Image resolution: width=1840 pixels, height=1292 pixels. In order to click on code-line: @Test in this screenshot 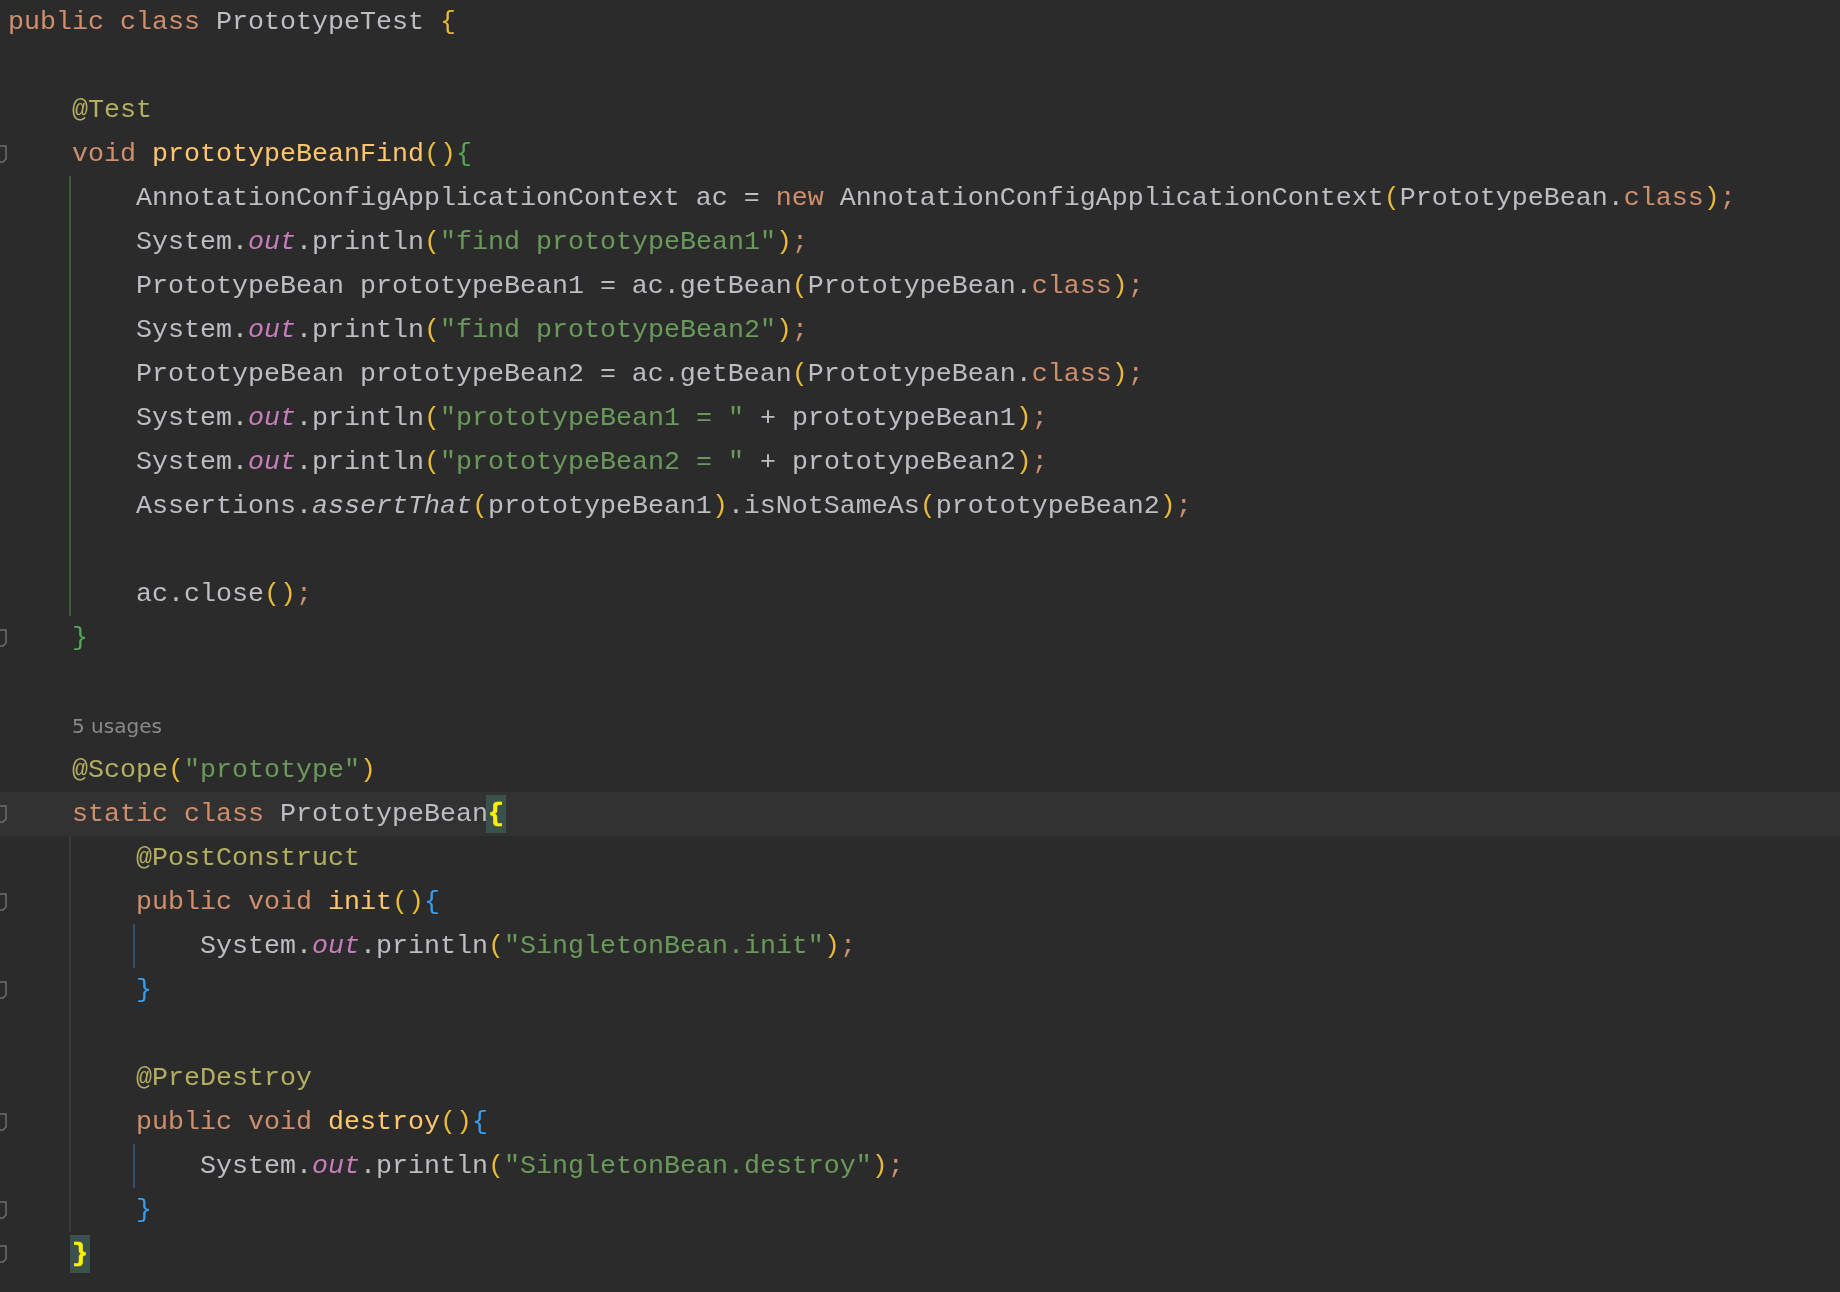, I will do `click(111, 110)`.